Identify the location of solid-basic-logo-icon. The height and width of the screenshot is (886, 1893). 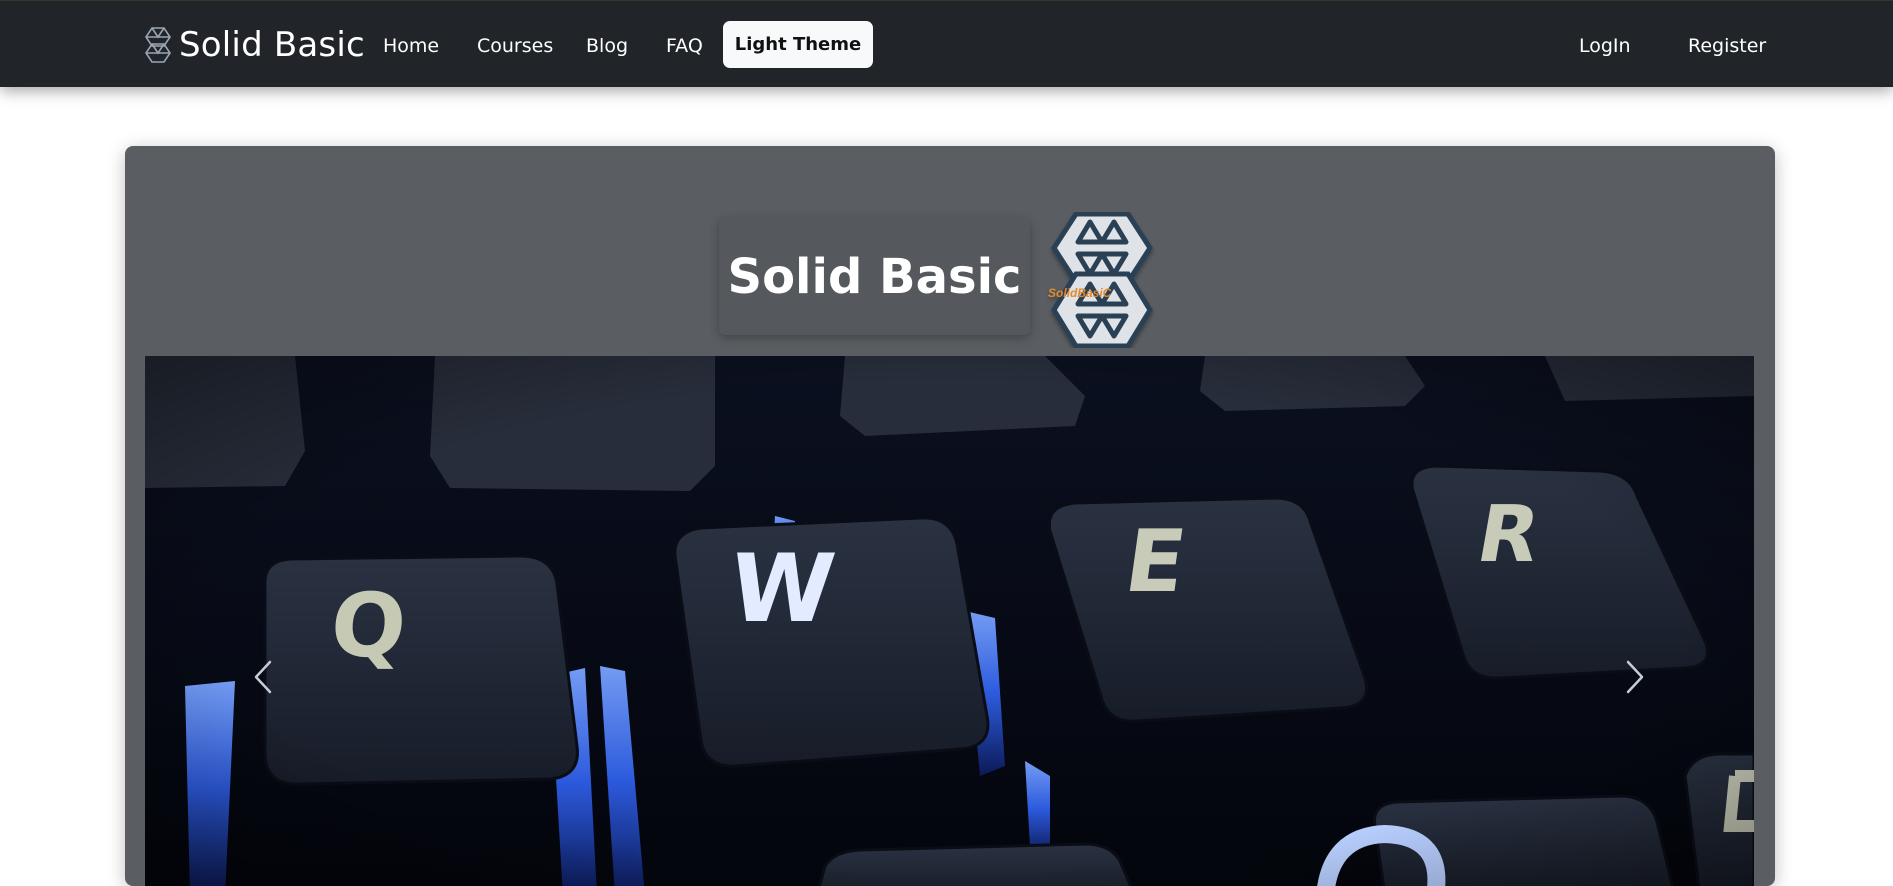
(158, 45).